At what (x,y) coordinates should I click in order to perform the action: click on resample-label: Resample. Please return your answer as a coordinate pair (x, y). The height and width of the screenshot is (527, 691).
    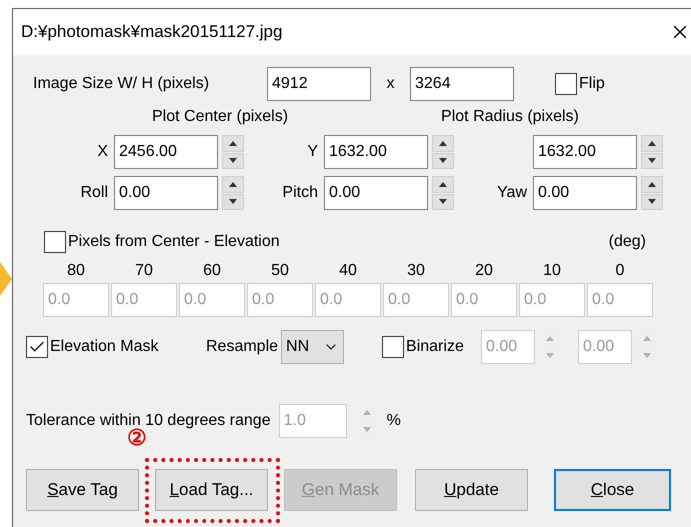
    Looking at the image, I should click on (243, 347).